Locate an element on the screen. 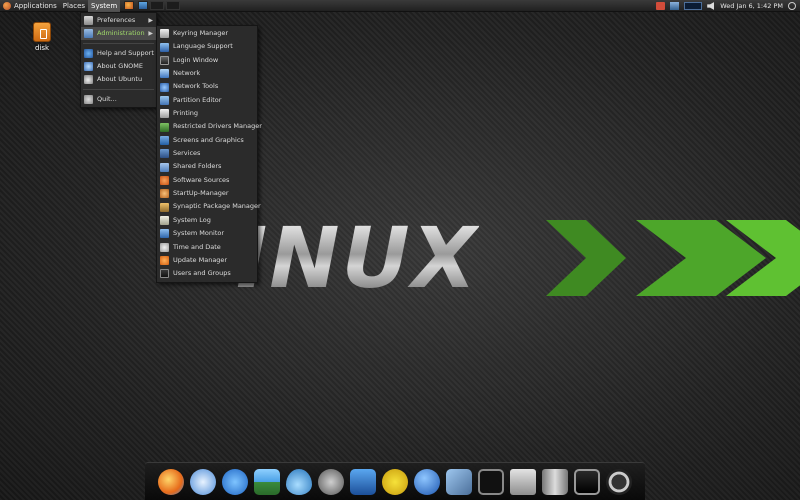 The height and width of the screenshot is (500, 800). log-icon is located at coordinates (164, 220).